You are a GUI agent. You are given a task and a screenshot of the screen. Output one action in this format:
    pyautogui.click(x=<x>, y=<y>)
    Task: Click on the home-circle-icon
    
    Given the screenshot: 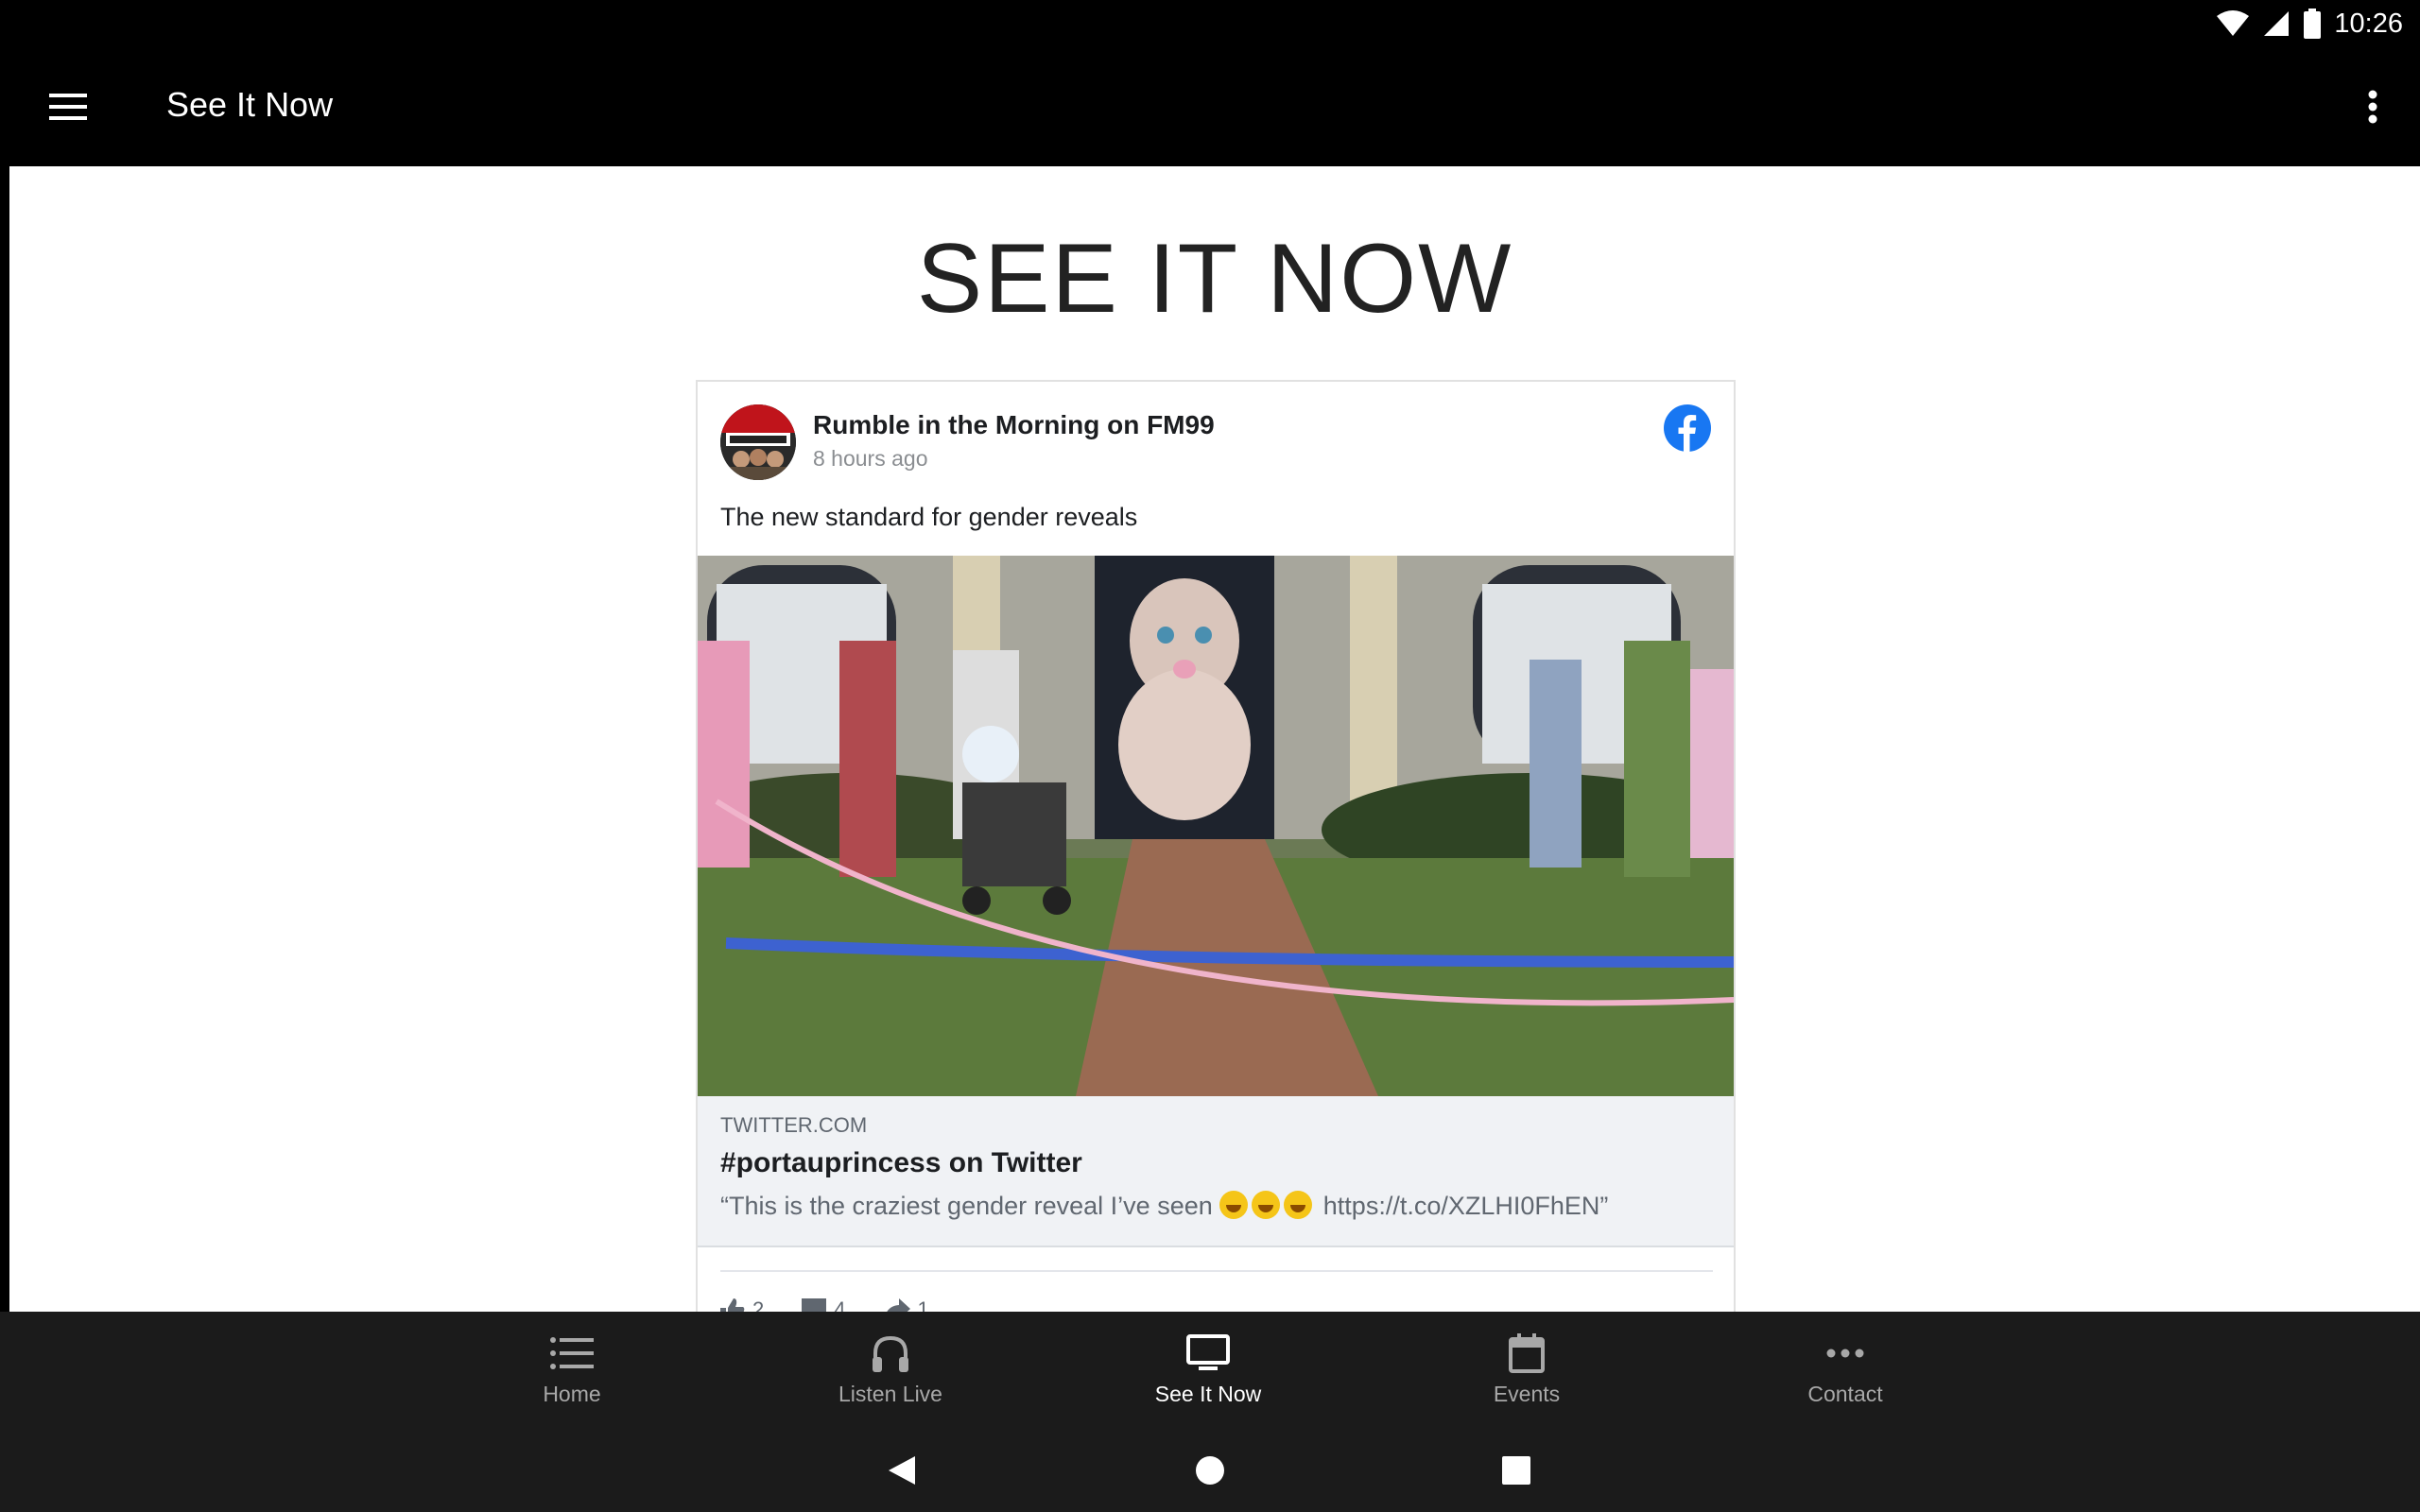 What is the action you would take?
    pyautogui.click(x=1210, y=1470)
    